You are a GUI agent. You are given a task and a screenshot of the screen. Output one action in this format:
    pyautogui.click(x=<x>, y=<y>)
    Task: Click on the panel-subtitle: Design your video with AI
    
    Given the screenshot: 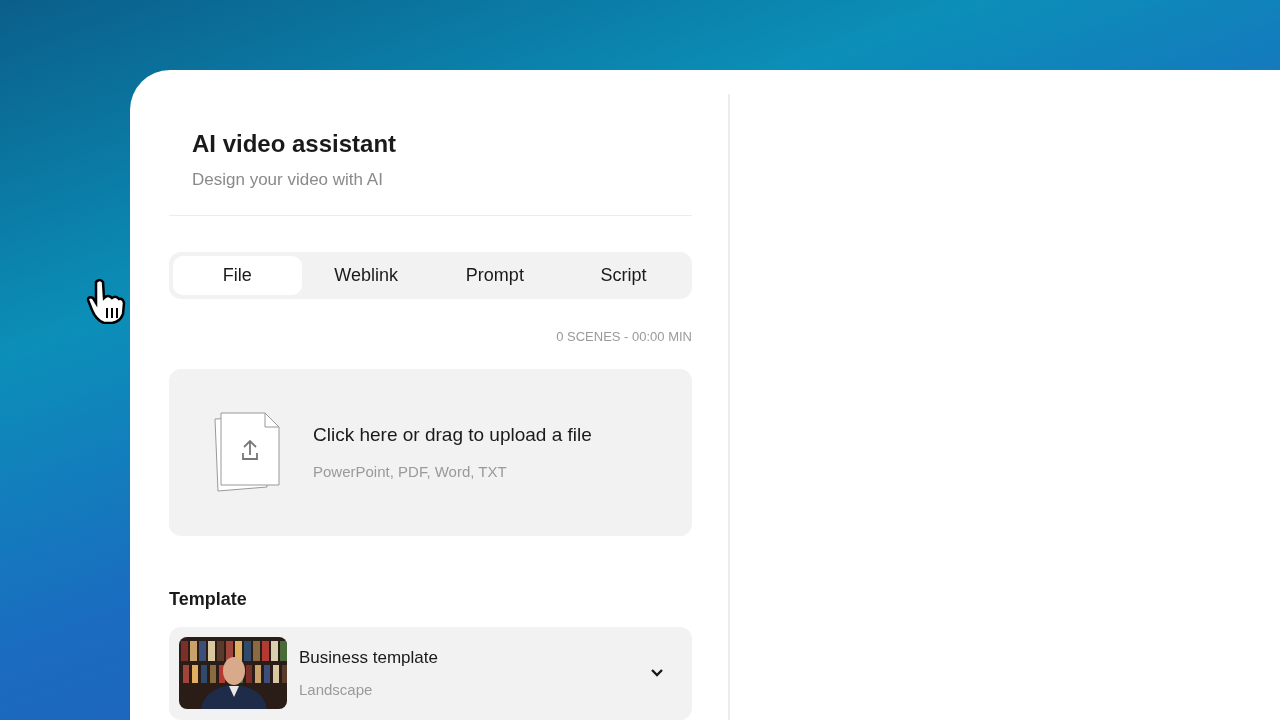 What is the action you would take?
    pyautogui.click(x=288, y=180)
    